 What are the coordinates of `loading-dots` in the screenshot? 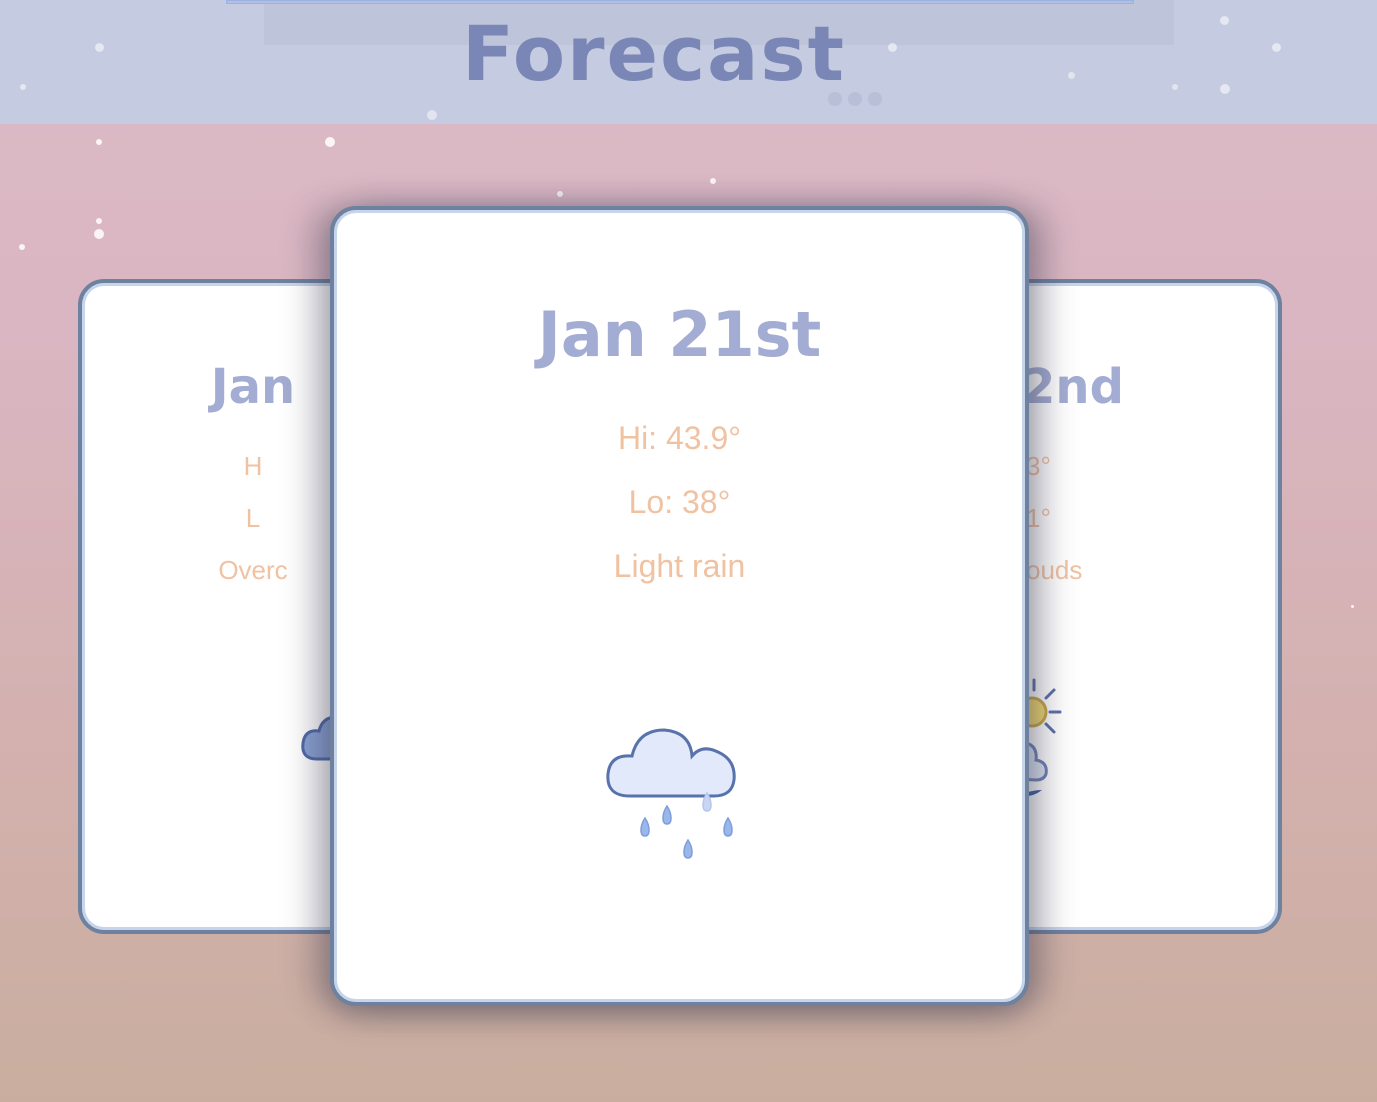 It's located at (855, 99).